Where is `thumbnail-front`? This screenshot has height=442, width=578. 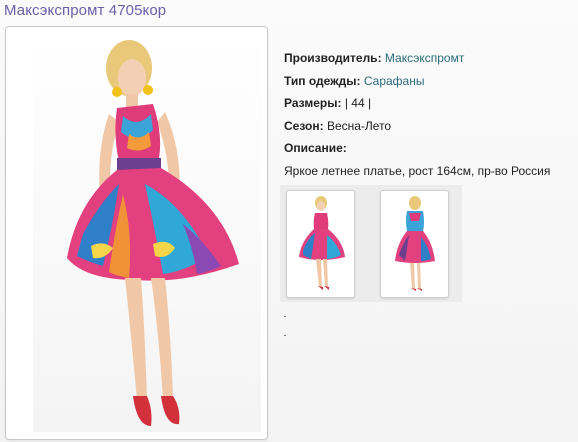
thumbnail-front is located at coordinates (320, 244).